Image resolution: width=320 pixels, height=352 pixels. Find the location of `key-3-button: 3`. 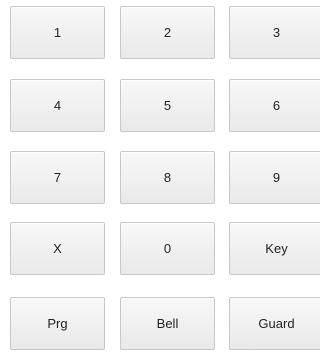

key-3-button: 3 is located at coordinates (274, 32).